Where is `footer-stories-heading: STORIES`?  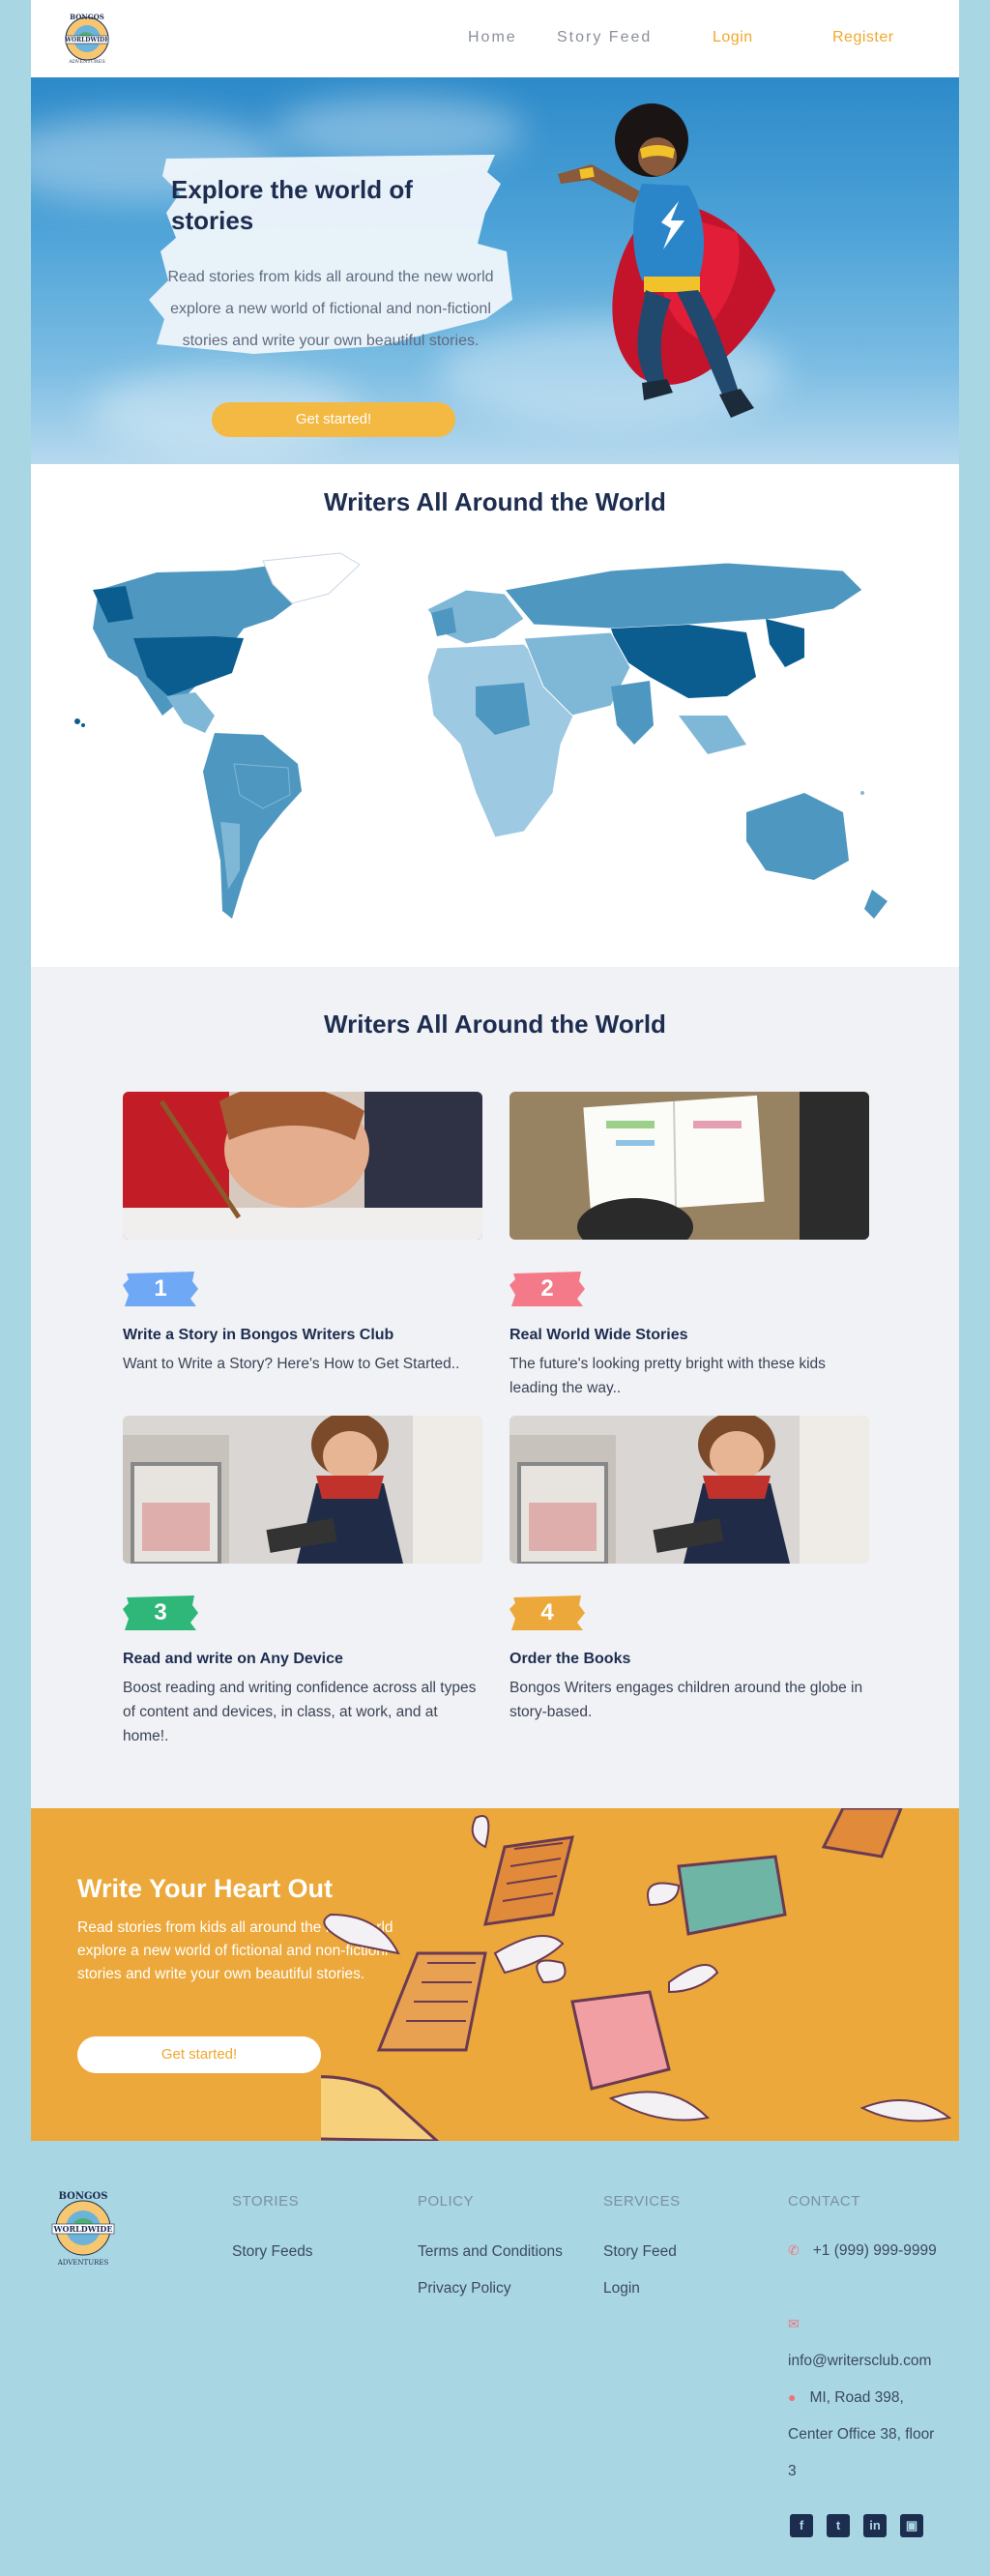
footer-stories-heading: STORIES is located at coordinates (266, 2201).